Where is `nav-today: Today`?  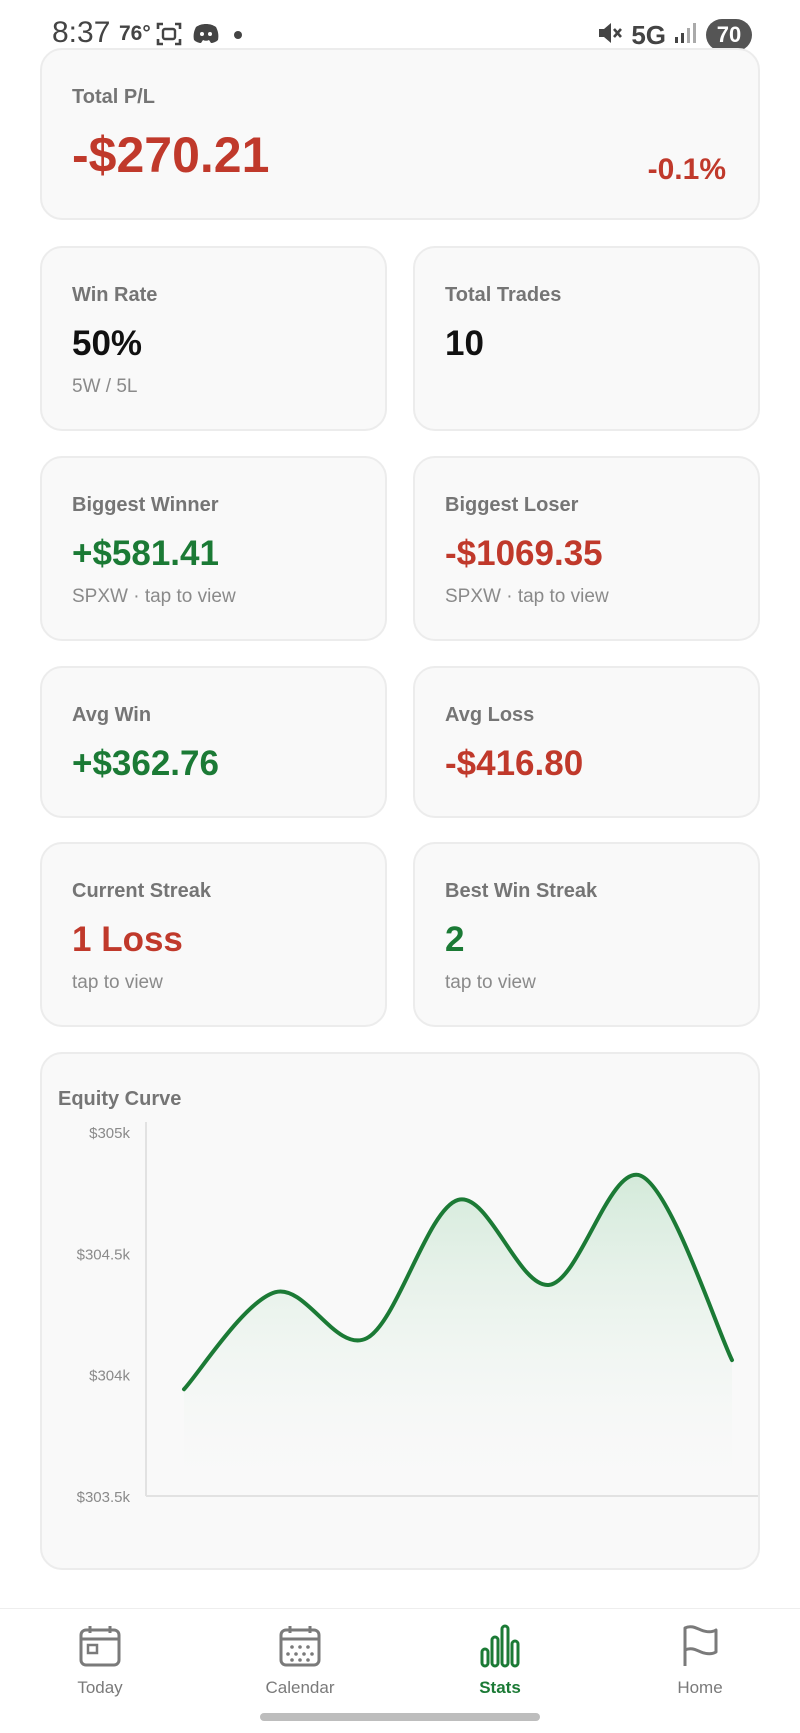 nav-today: Today is located at coordinates (100, 1660).